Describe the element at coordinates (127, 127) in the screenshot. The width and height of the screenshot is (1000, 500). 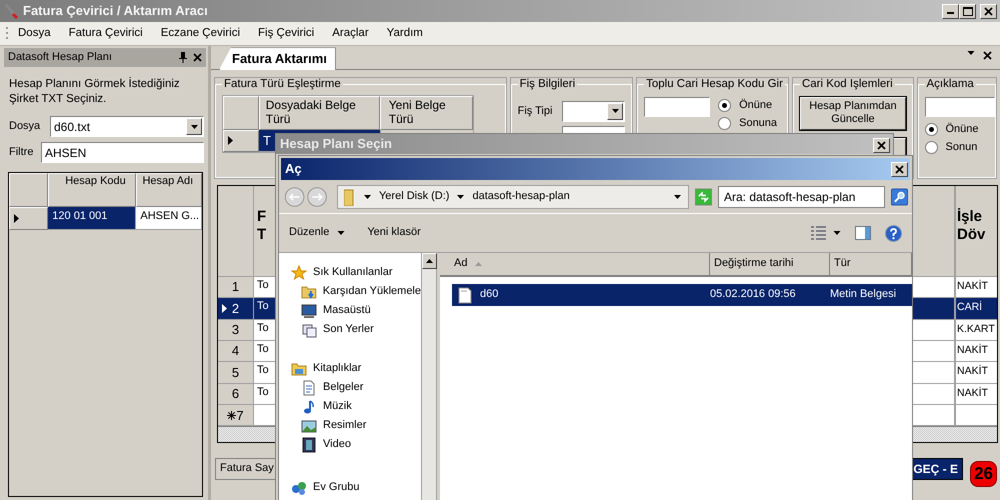
I see `file-dropdown: d60.txt` at that location.